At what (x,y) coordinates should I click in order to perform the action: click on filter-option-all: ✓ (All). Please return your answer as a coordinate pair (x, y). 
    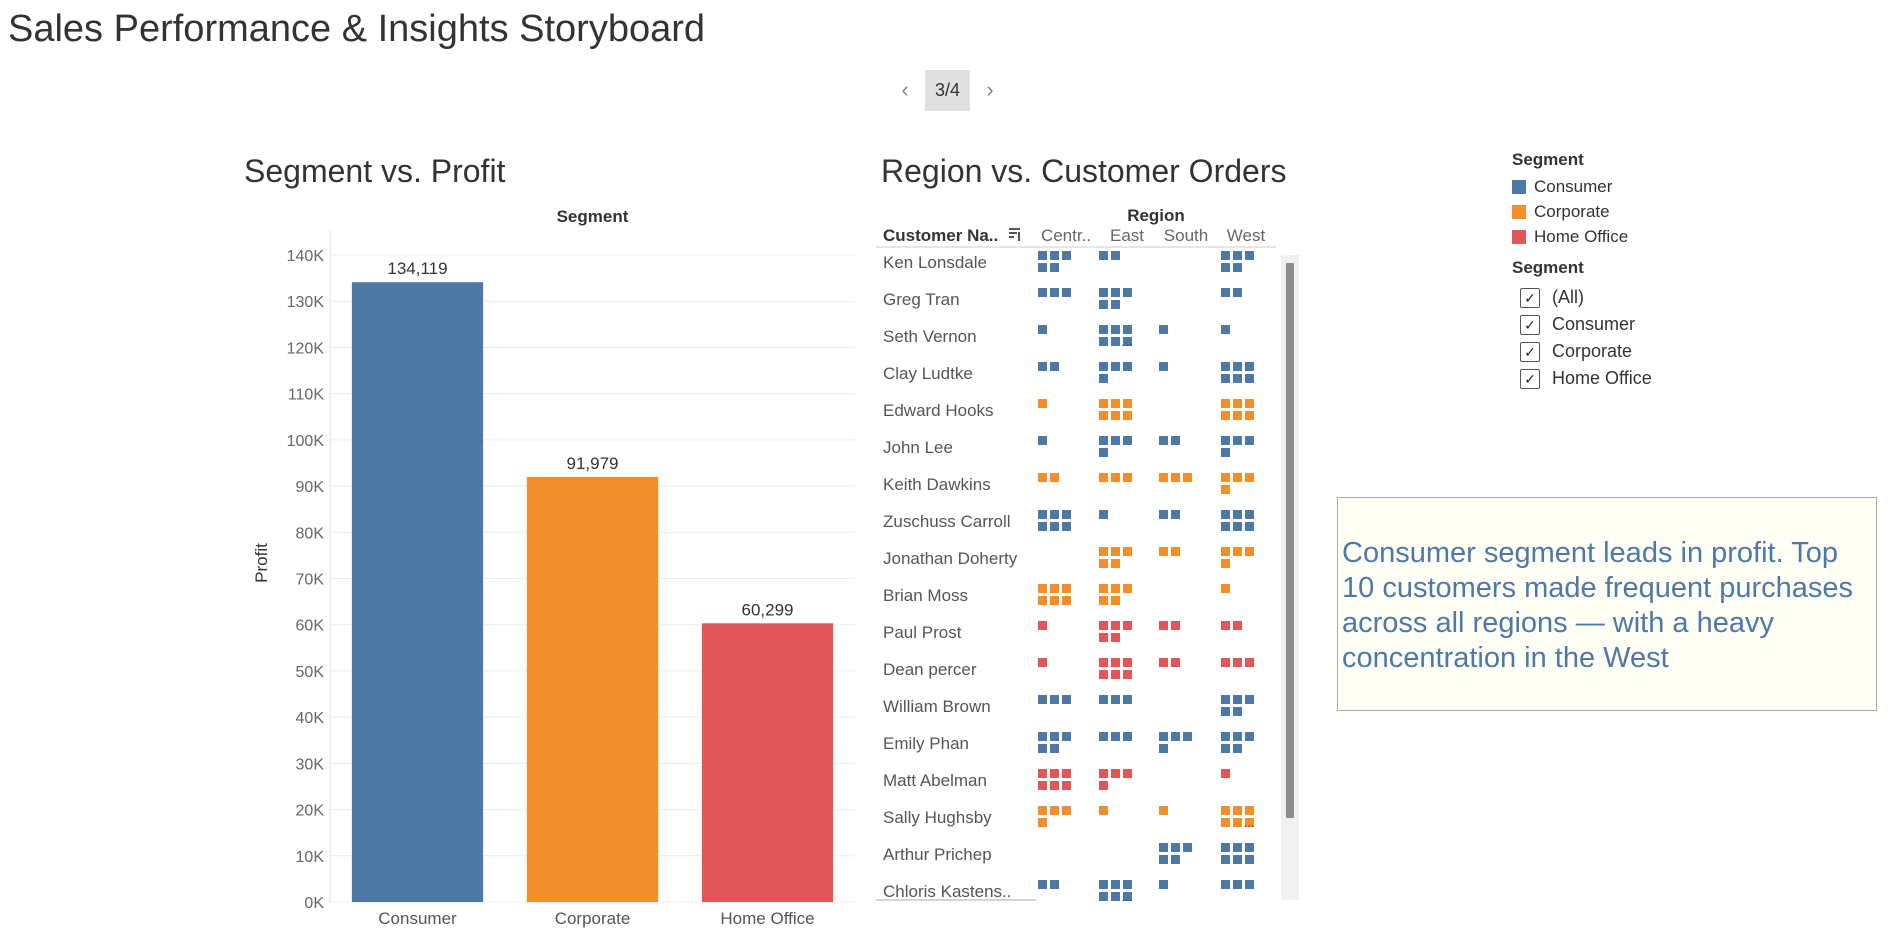
    Looking at the image, I should click on (1582, 297).